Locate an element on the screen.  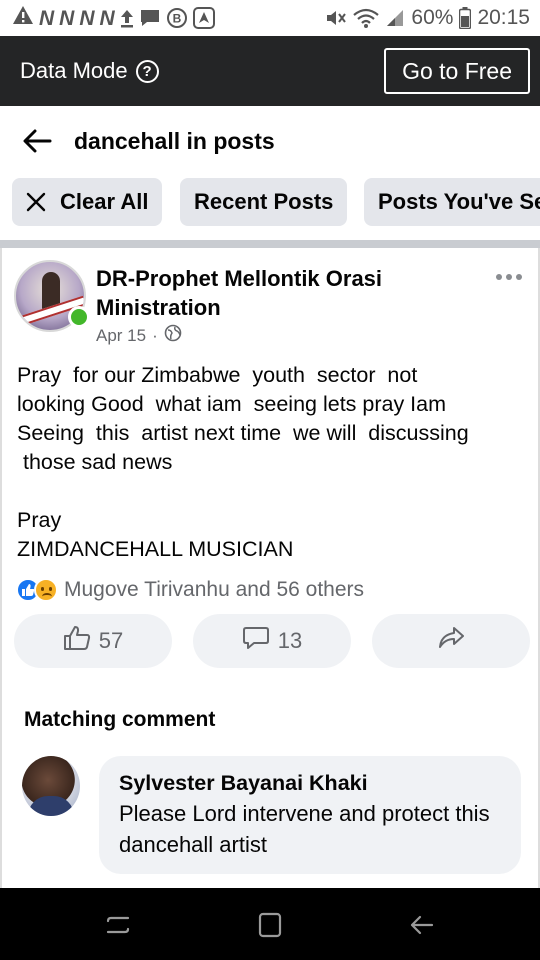
online-status-dot is located at coordinates (79, 317).